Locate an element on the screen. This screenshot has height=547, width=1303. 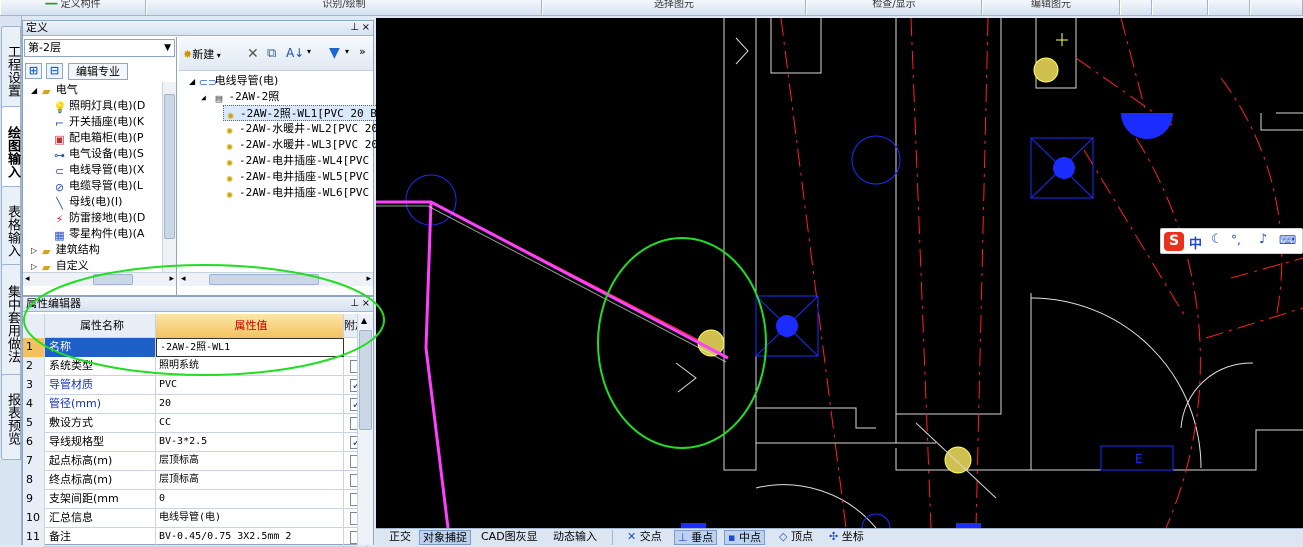
snap-coordinate: ✣ 坐标 is located at coordinates (846, 537).